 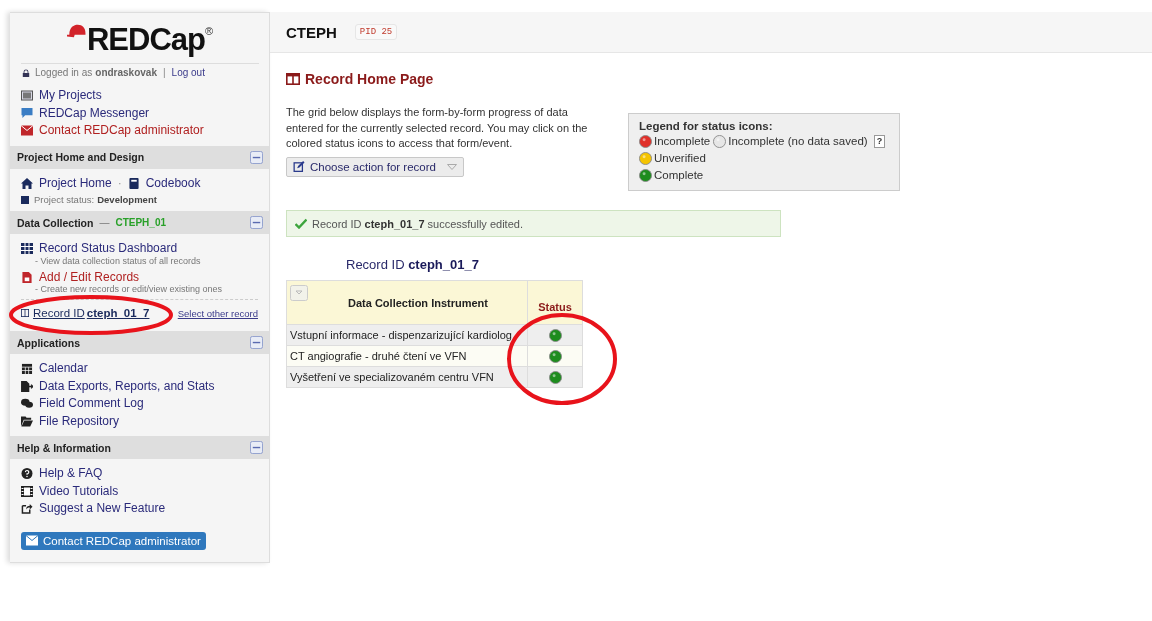 I want to click on sidebar-link: Add / Edit Records, so click(x=80, y=277).